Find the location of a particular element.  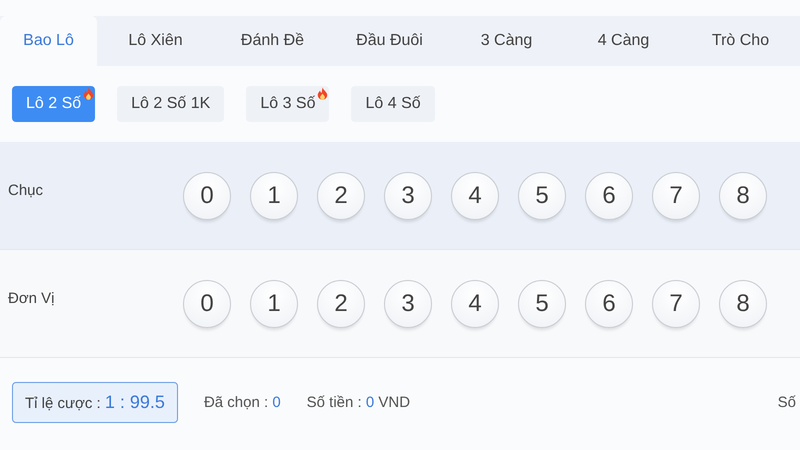

row-label: Chục is located at coordinates (25, 190).